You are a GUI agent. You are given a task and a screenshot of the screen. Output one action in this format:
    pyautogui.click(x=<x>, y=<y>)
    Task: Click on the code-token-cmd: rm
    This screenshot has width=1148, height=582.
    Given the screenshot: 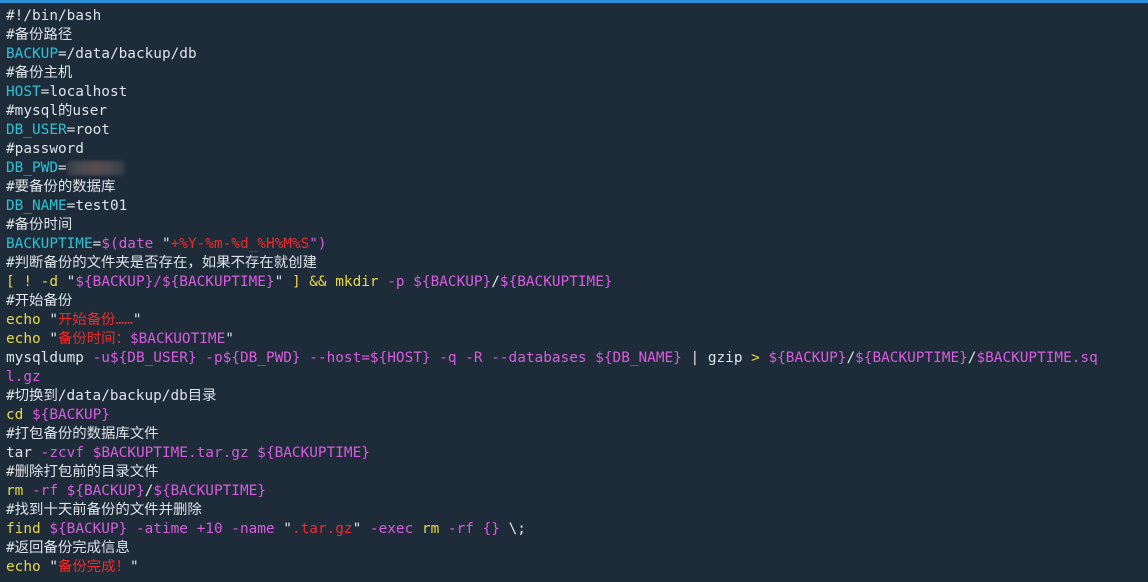 What is the action you would take?
    pyautogui.click(x=430, y=529)
    